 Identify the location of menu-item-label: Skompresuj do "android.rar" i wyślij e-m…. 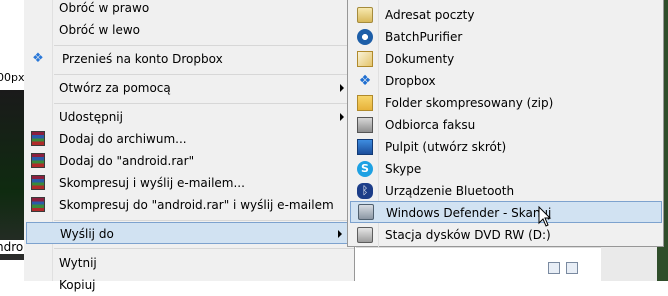
(196, 205).